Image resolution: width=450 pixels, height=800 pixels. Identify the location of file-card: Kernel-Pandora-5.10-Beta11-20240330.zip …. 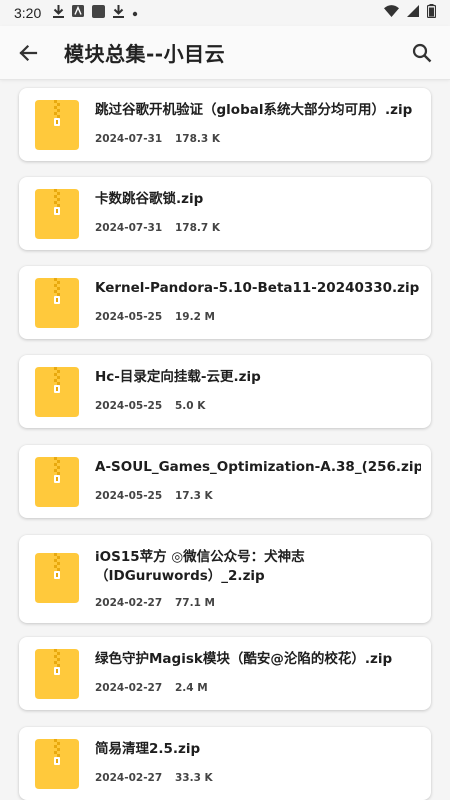
(225, 302).